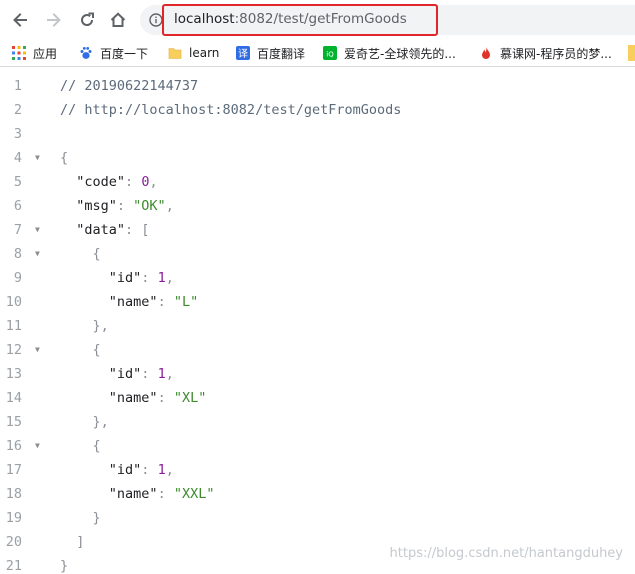  Describe the element at coordinates (631, 53) in the screenshot. I see `bookmark-overflow-folder-icon` at that location.